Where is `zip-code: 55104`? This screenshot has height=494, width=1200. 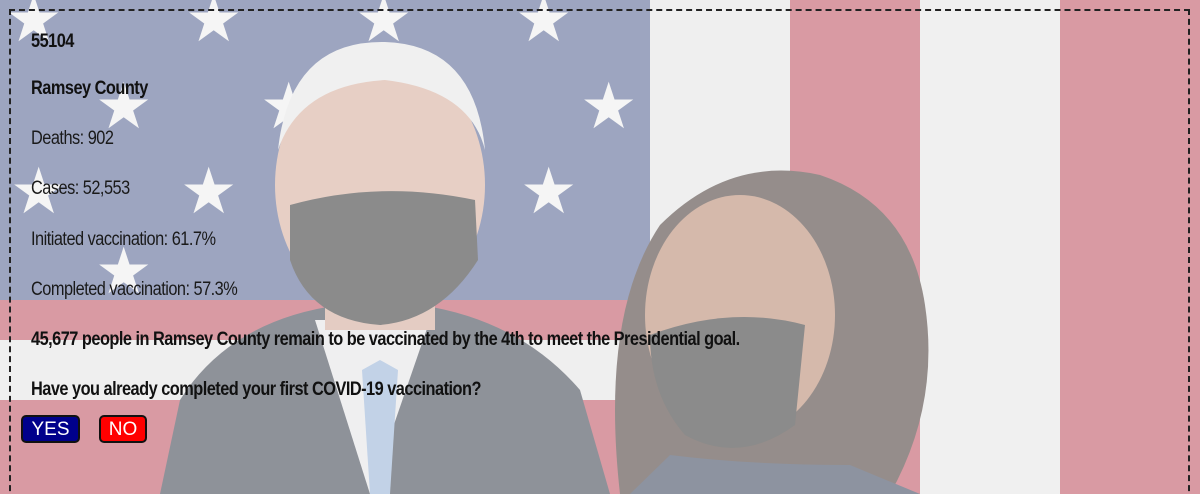 zip-code: 55104 is located at coordinates (52, 41).